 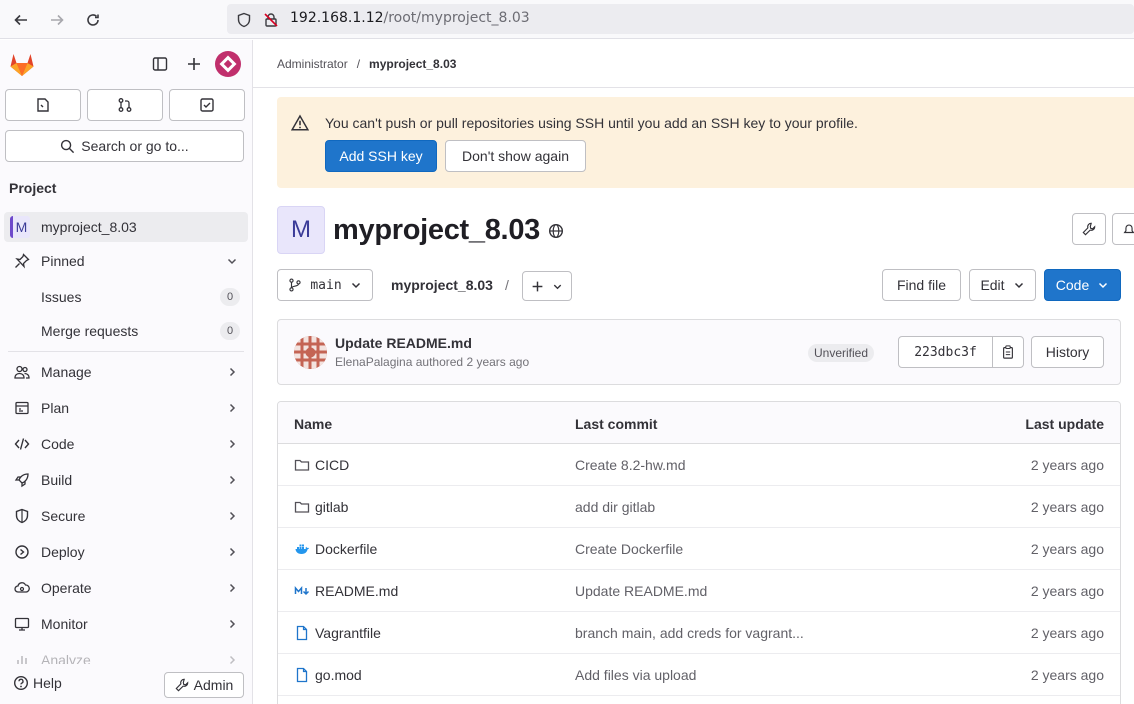 I want to click on admin-button: Admin, so click(x=204, y=685).